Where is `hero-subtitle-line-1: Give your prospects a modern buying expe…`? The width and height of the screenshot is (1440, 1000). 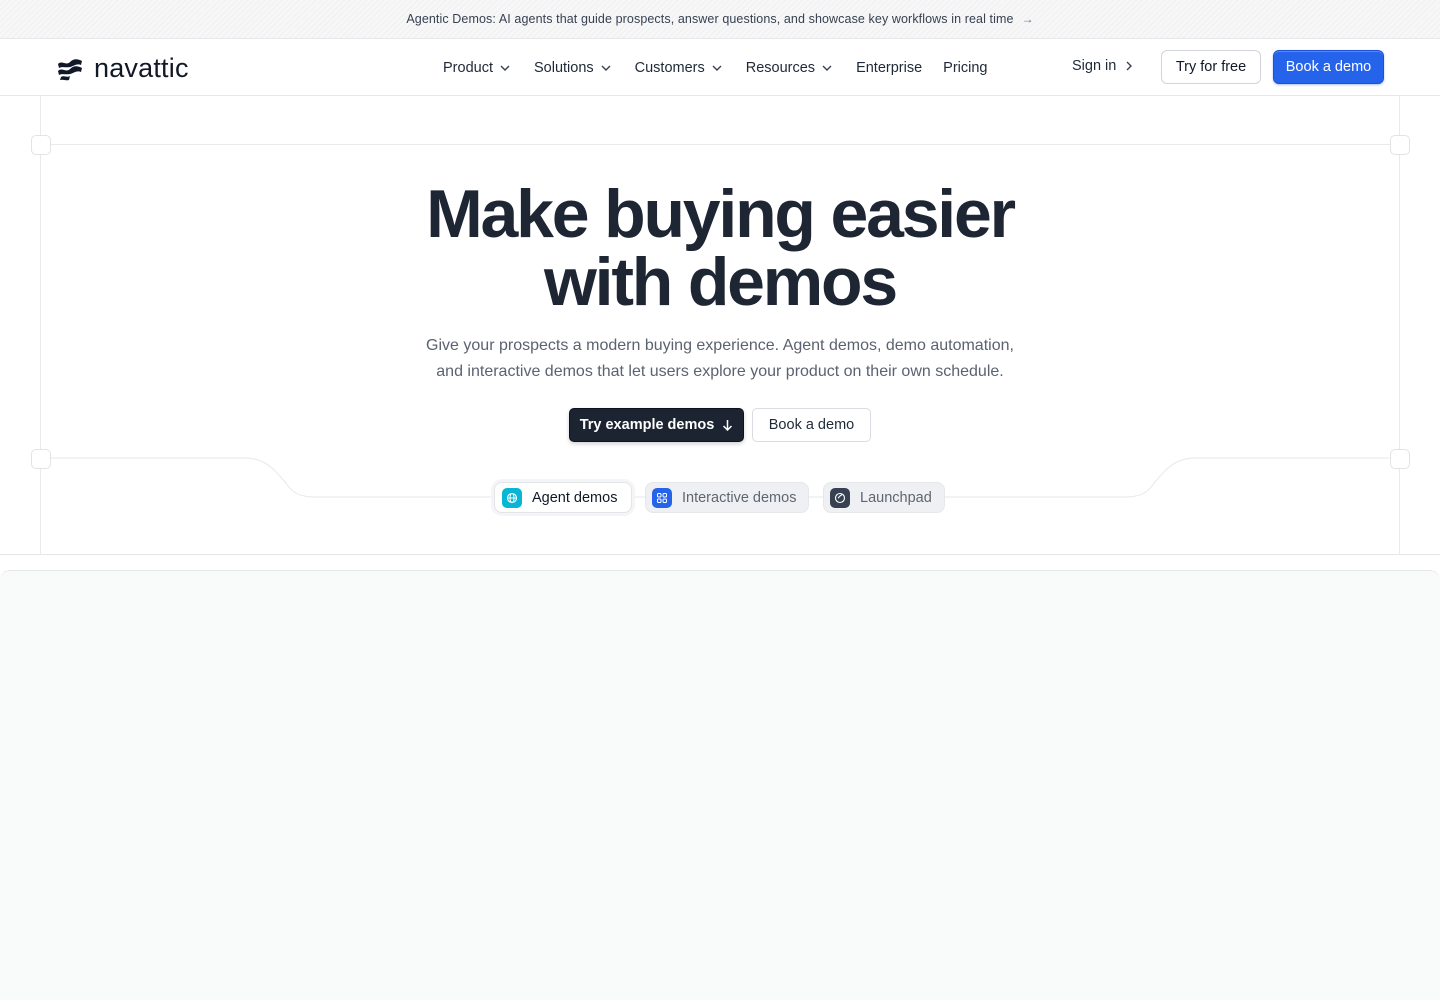
hero-subtitle-line-1: Give your prospects a modern buying expe… is located at coordinates (720, 345).